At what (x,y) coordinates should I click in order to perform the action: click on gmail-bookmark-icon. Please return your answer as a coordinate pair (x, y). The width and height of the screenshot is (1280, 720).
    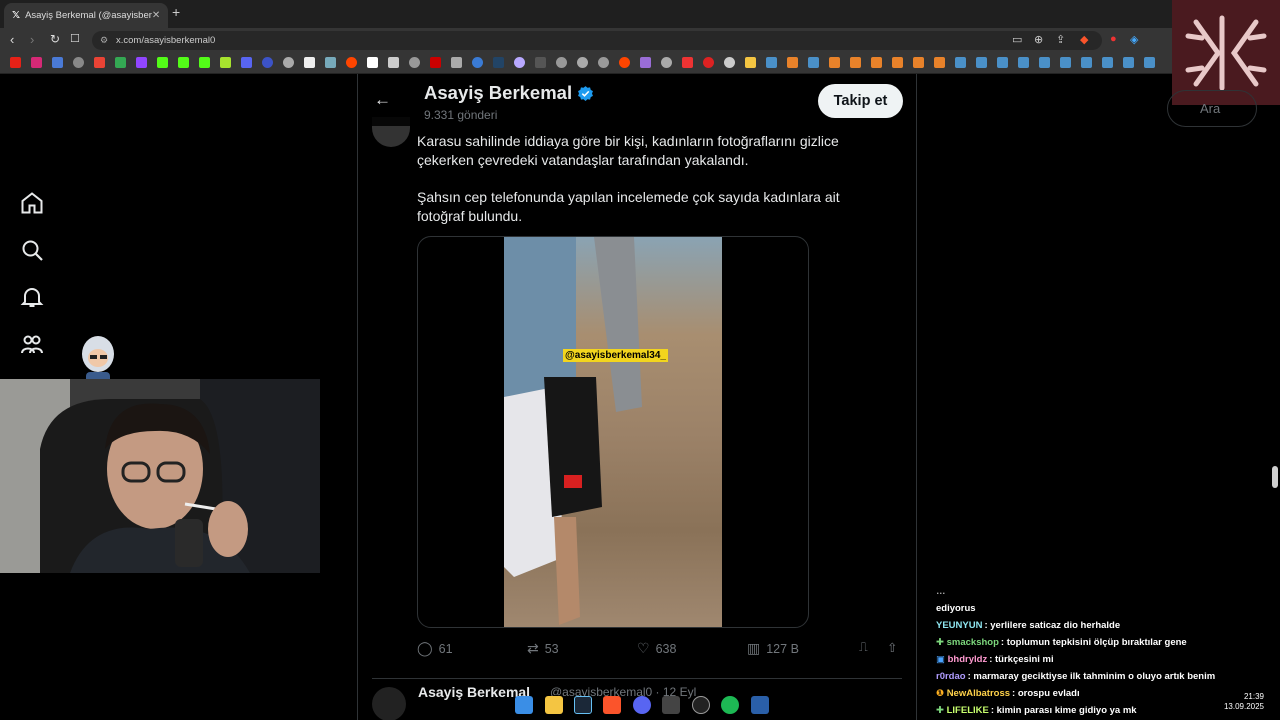
    Looking at the image, I should click on (99, 62).